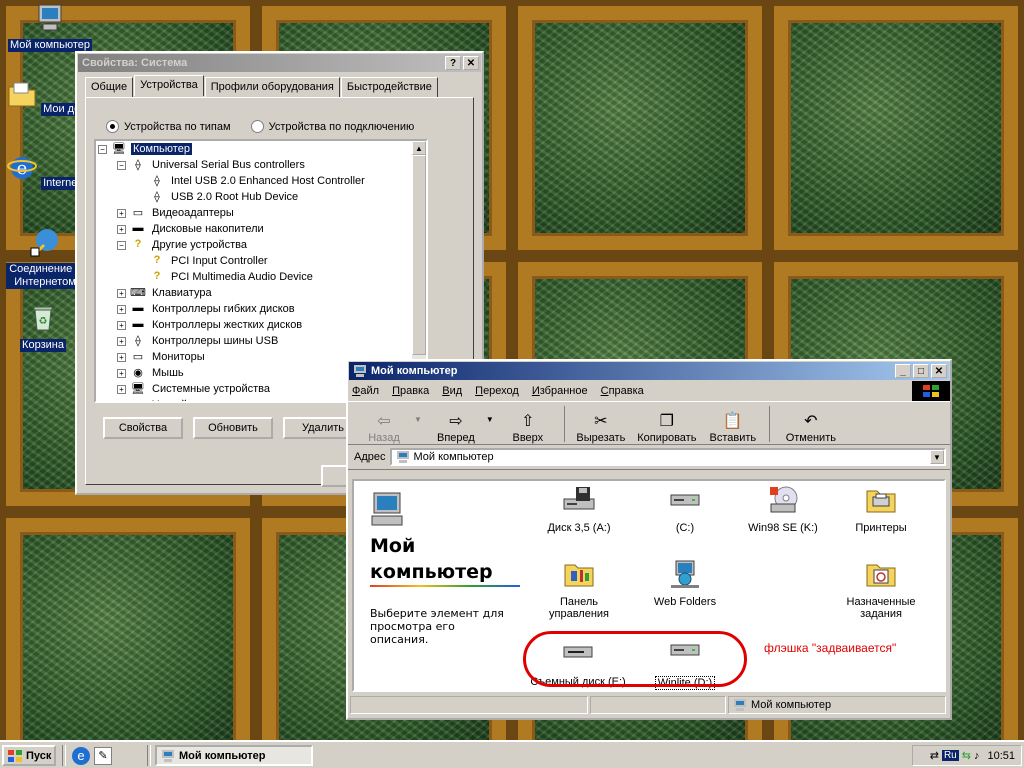  Describe the element at coordinates (811, 421) in the screenshot. I see `undo-icon: ↶` at that location.